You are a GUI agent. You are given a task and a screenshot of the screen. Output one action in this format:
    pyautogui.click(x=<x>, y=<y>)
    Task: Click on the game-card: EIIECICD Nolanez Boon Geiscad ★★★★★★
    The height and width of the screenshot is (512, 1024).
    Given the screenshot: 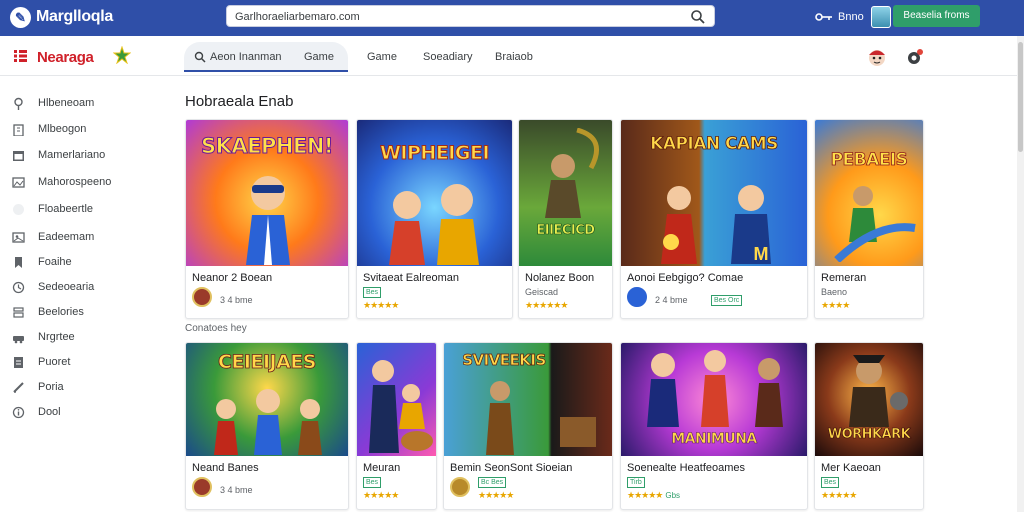 What is the action you would take?
    pyautogui.click(x=565, y=219)
    